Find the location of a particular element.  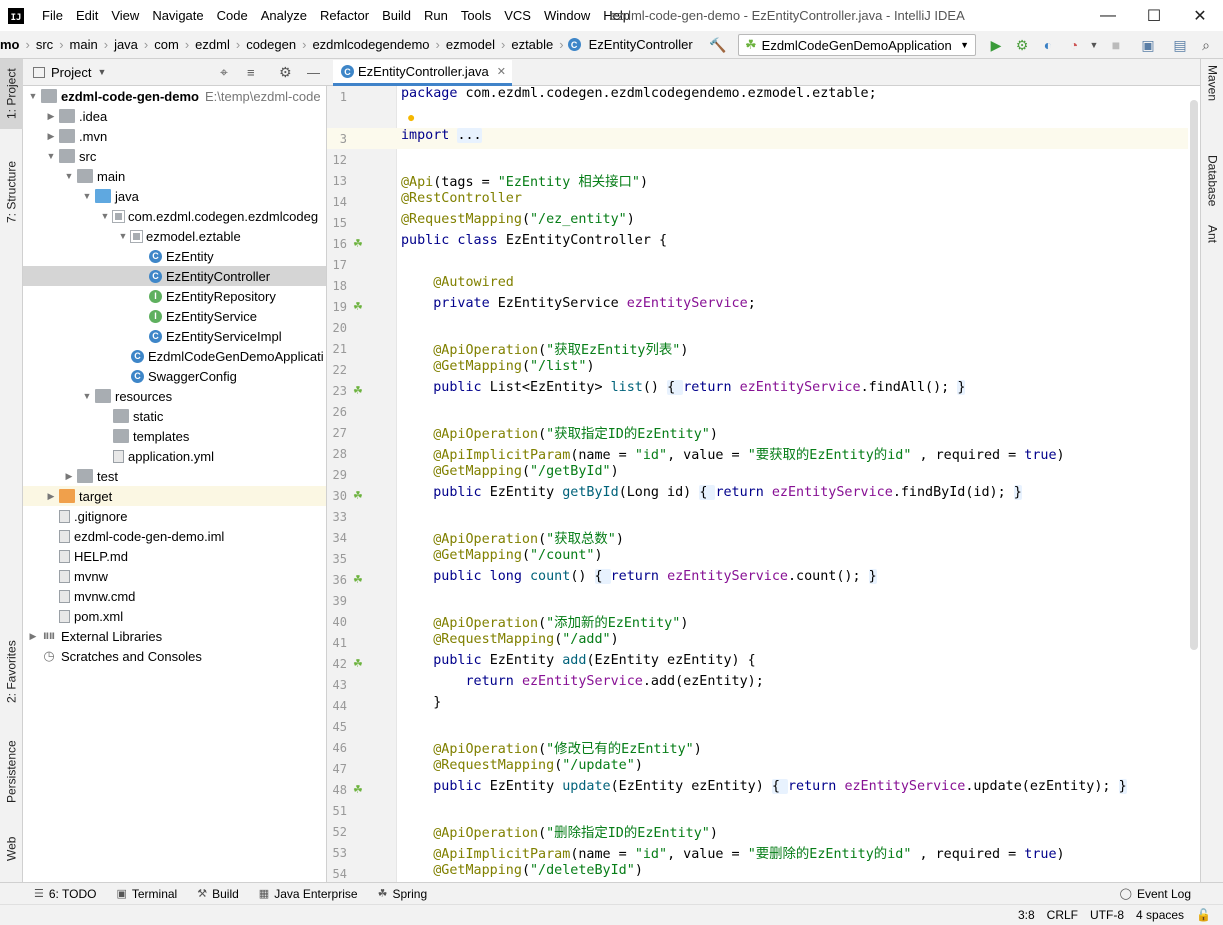

tree-node: application.yml is located at coordinates (174, 456).